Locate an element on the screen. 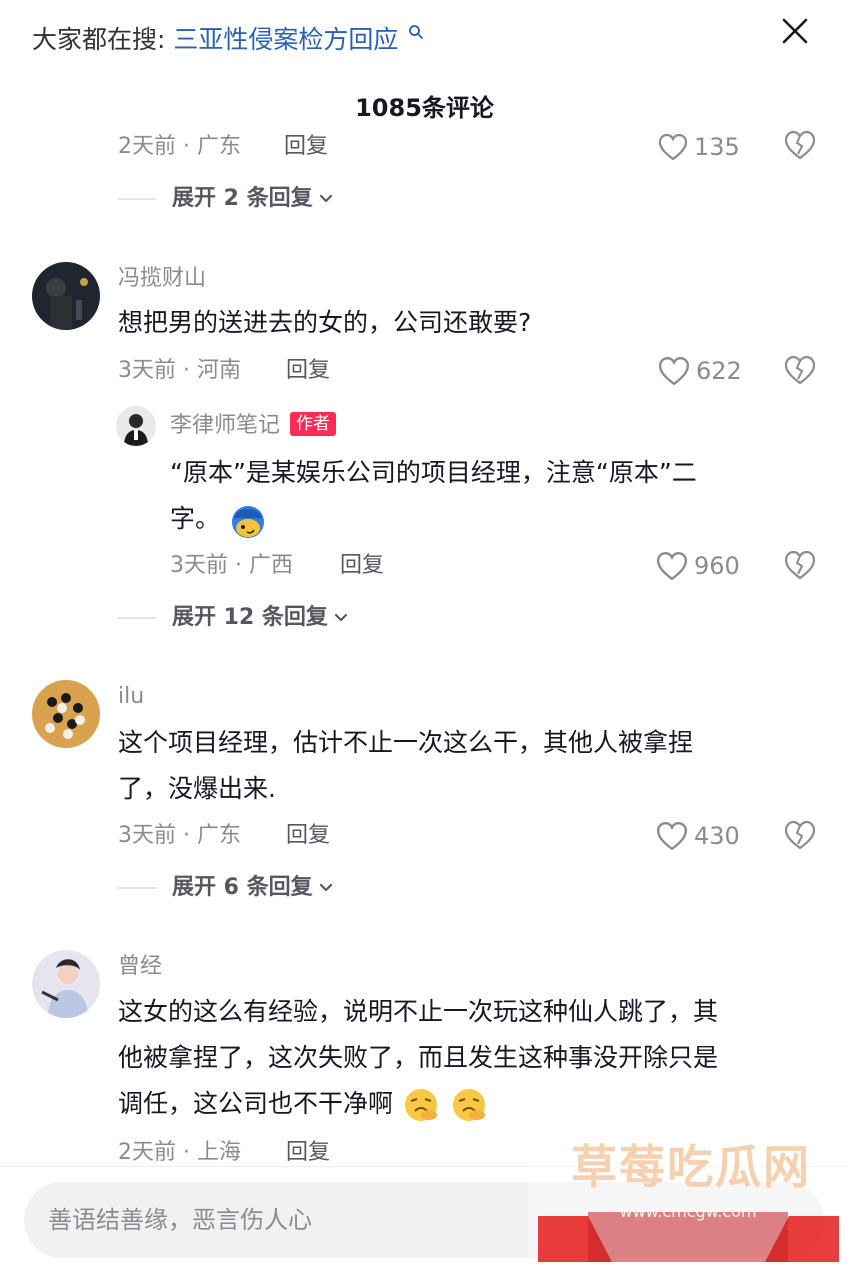  search-suggestion-query: 三亚性侵案检方回应 is located at coordinates (285, 39).